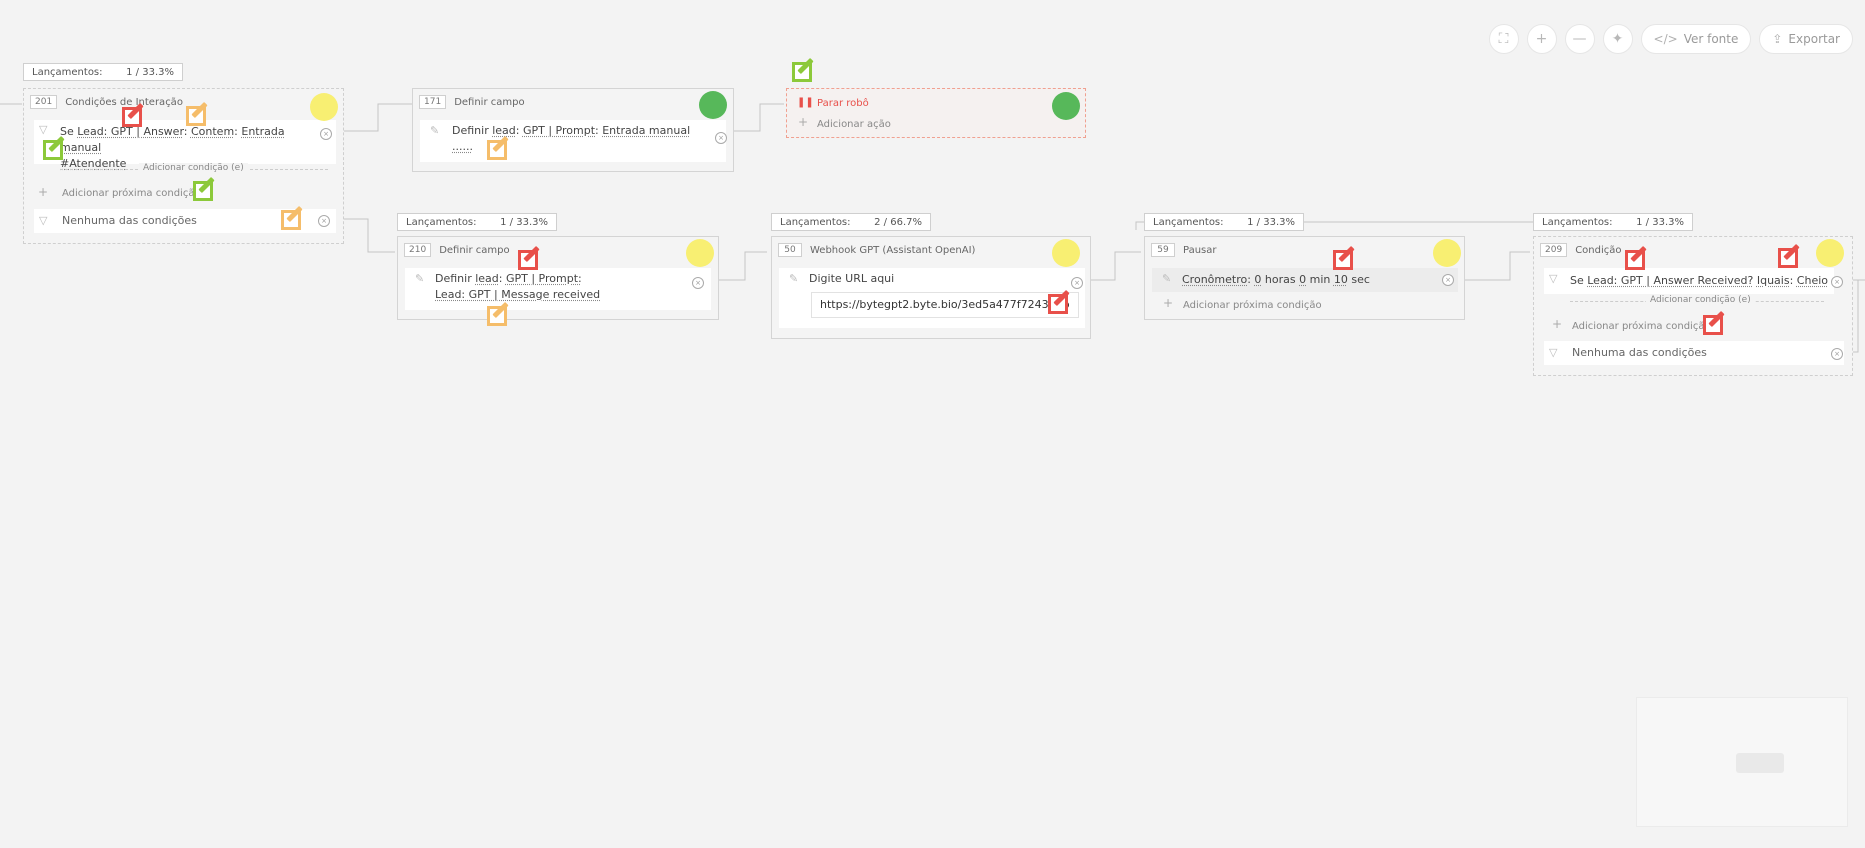 The width and height of the screenshot is (1865, 848). I want to click on launch-value: 2 / 66.7%, so click(898, 222).